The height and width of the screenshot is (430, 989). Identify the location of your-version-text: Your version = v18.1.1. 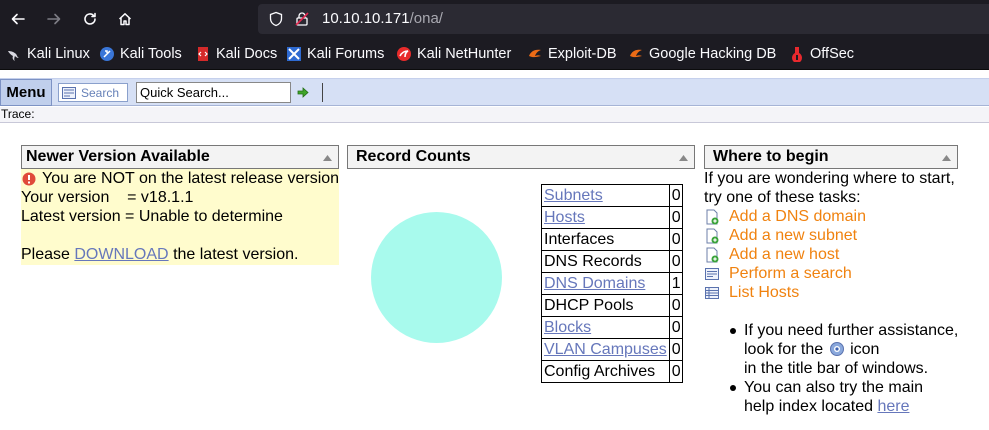
(107, 197).